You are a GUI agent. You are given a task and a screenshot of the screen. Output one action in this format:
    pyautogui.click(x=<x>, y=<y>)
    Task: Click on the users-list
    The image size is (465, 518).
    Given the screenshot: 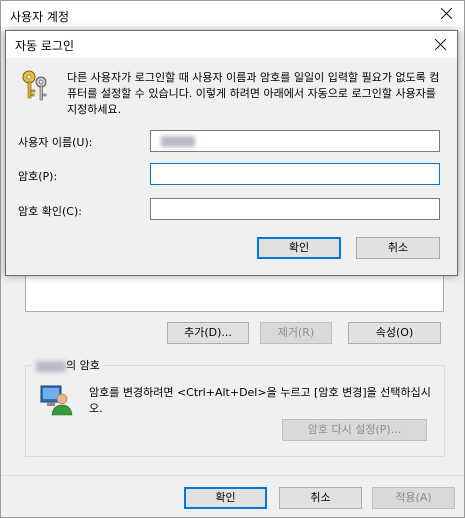 What is the action you would take?
    pyautogui.click(x=234, y=291)
    